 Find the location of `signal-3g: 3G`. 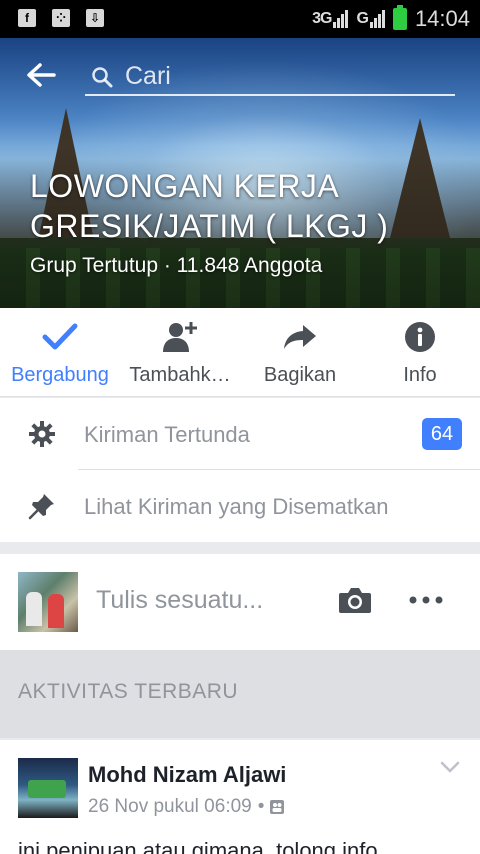

signal-3g: 3G is located at coordinates (330, 19).